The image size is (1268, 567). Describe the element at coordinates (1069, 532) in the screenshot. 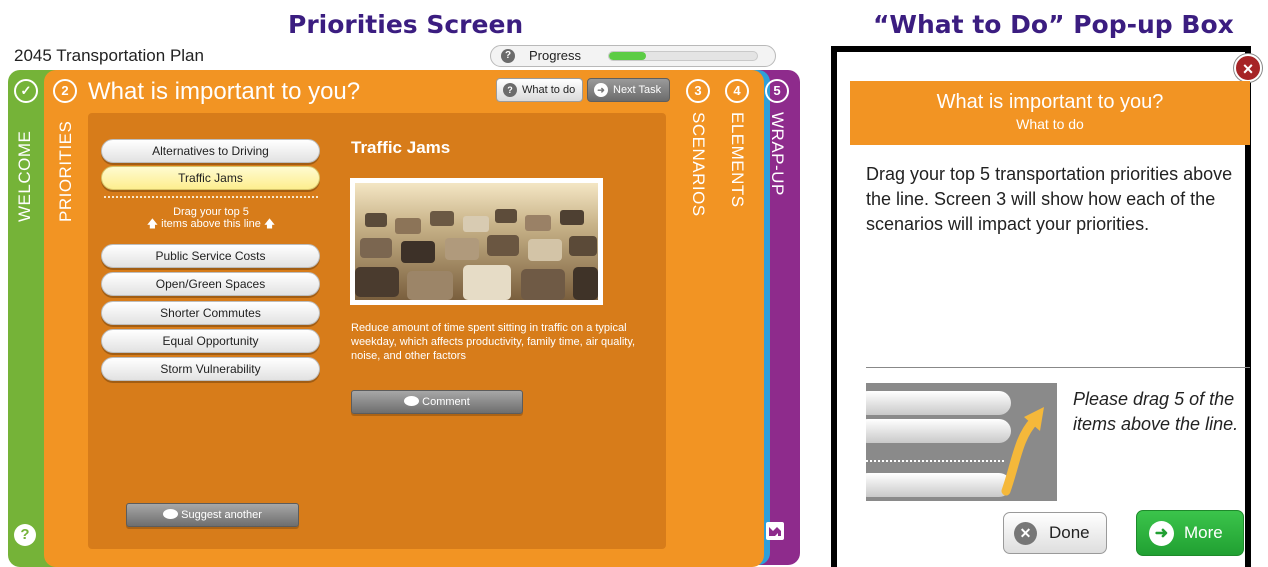

I see `done-label: Done` at that location.